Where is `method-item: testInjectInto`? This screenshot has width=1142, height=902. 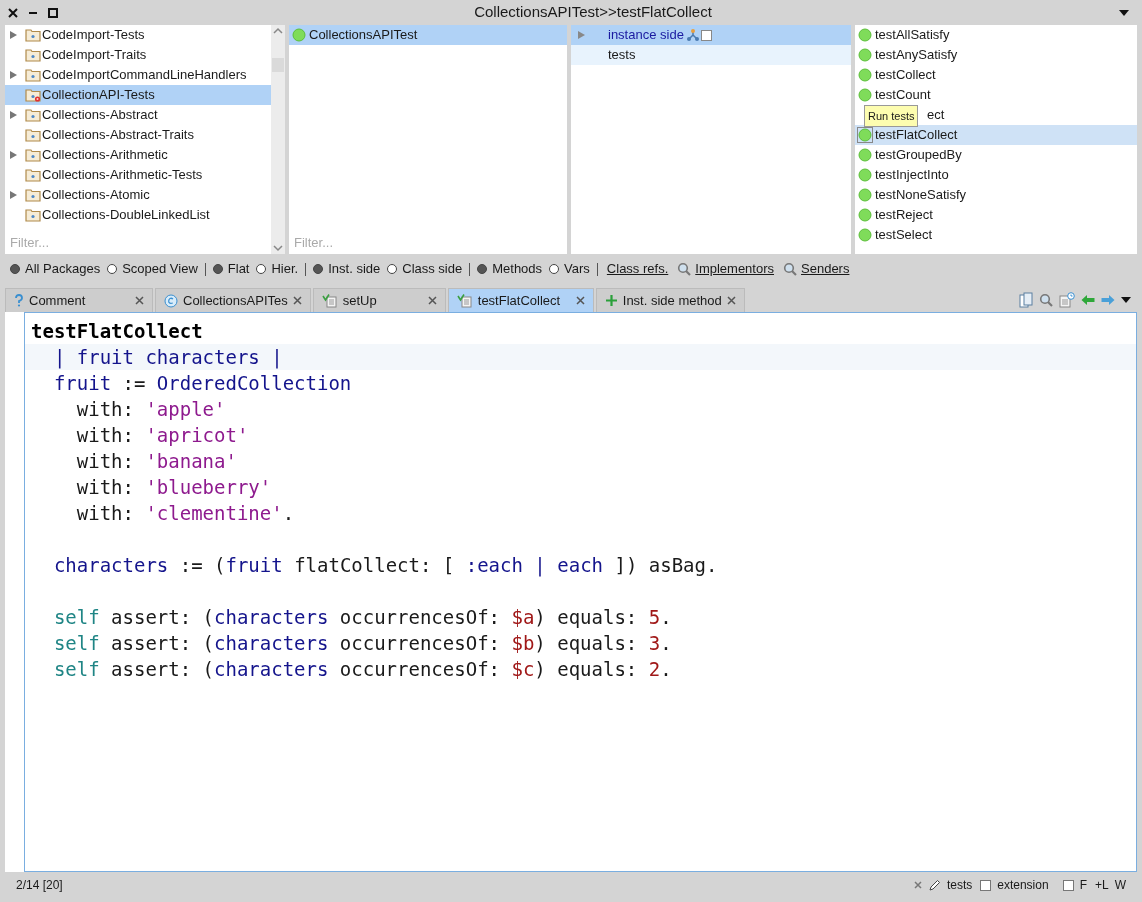
method-item: testInjectInto is located at coordinates (996, 175).